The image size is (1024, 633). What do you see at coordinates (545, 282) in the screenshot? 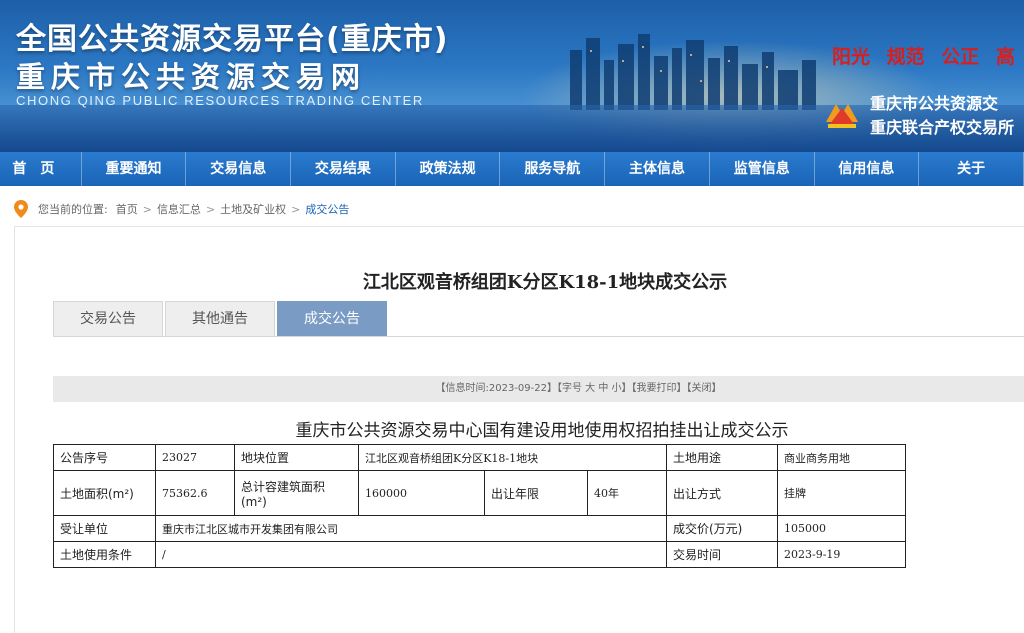
I see `page-title: 江北区观音桥组团K分区K18-1地块成交公示` at bounding box center [545, 282].